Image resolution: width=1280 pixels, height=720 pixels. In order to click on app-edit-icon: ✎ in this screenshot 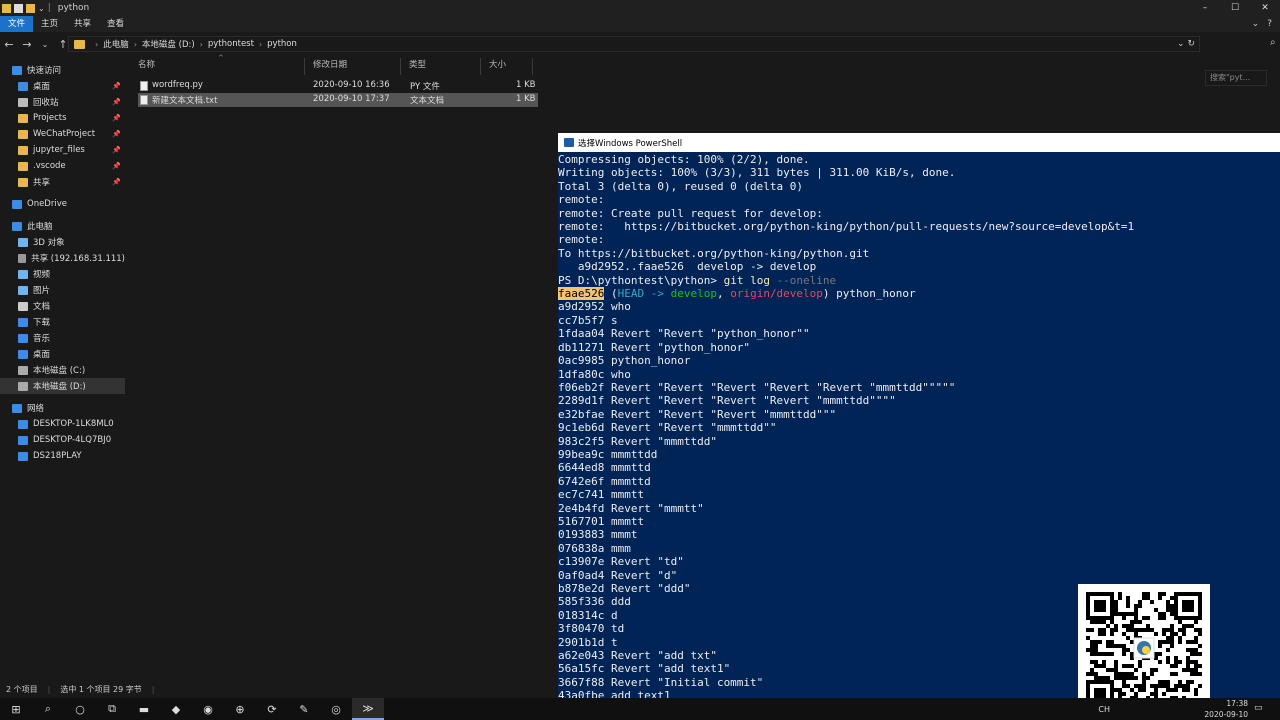, I will do `click(304, 709)`.